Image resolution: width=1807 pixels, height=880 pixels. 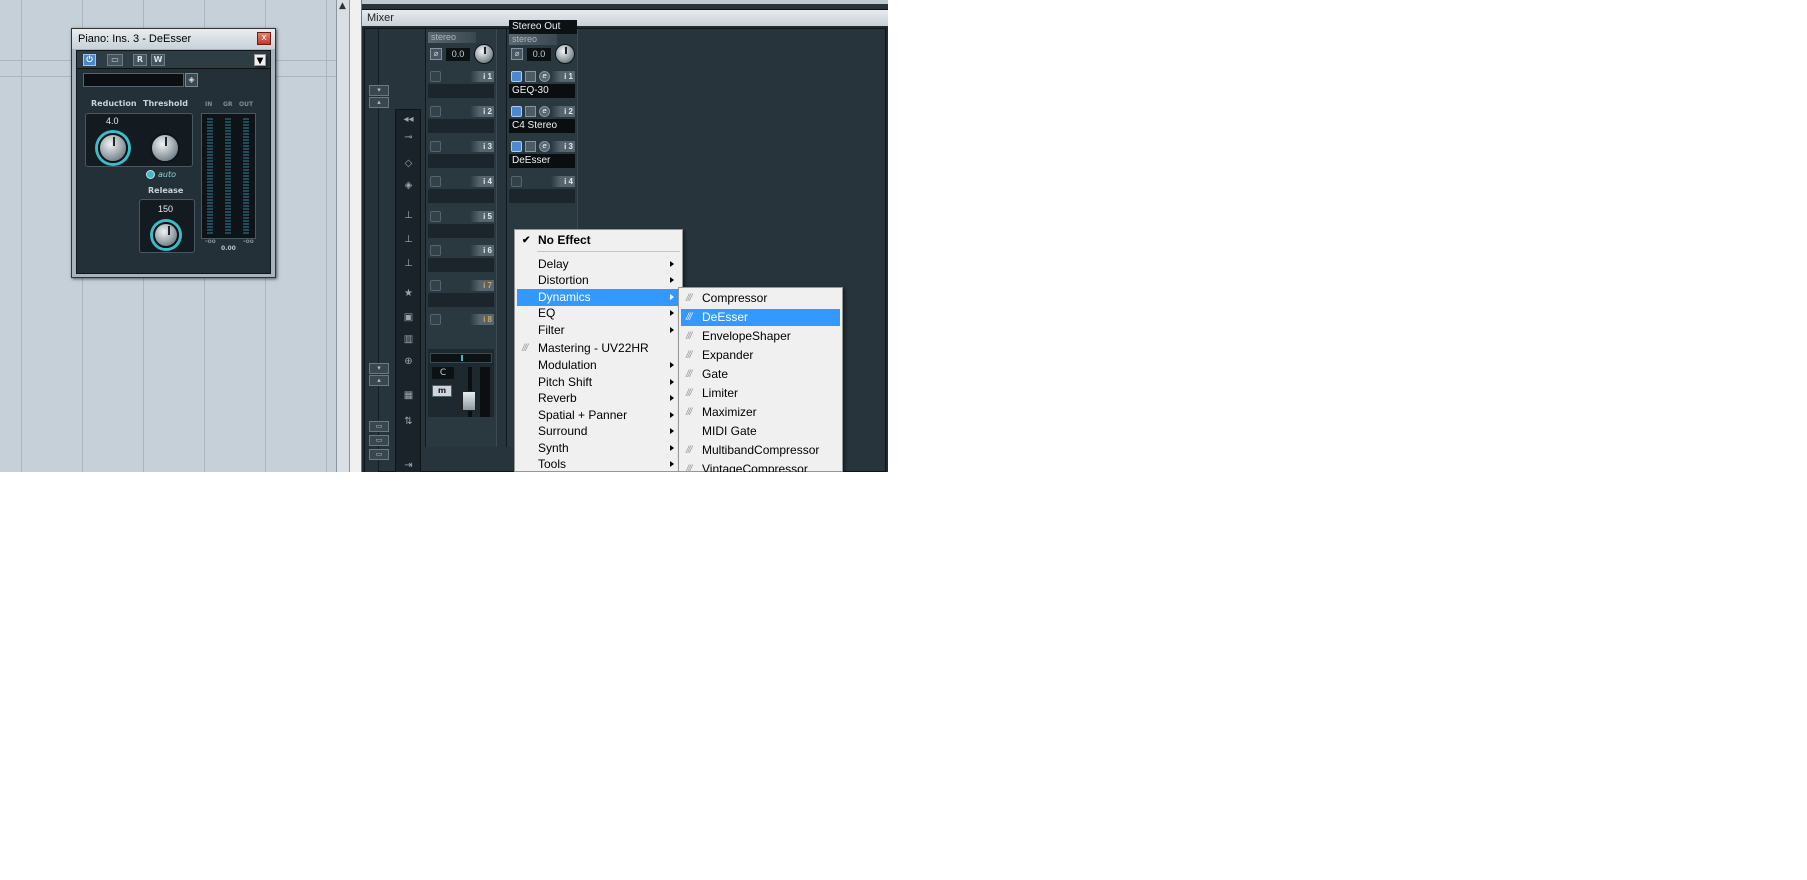 I want to click on mute-button: m, so click(x=442, y=391).